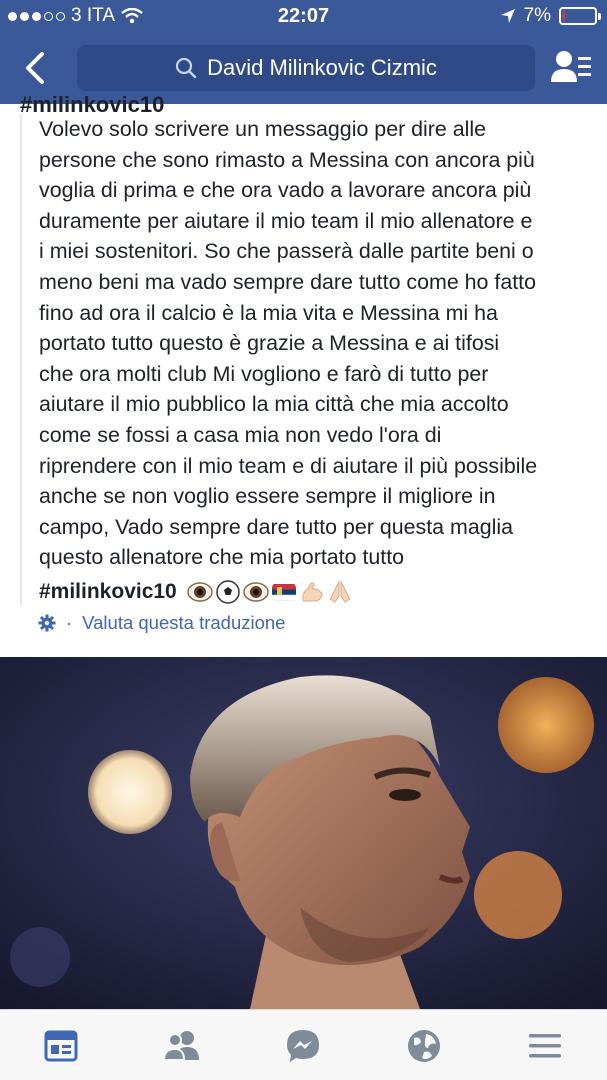 This screenshot has height=1080, width=607. Describe the element at coordinates (537, 15) in the screenshot. I see `battery-percent: 7%` at that location.